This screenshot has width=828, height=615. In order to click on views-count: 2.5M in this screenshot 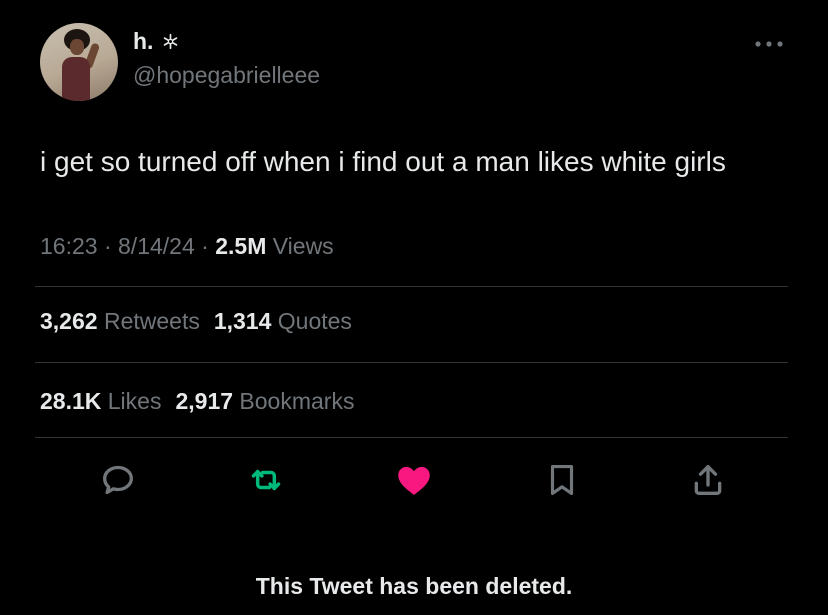, I will do `click(241, 246)`.